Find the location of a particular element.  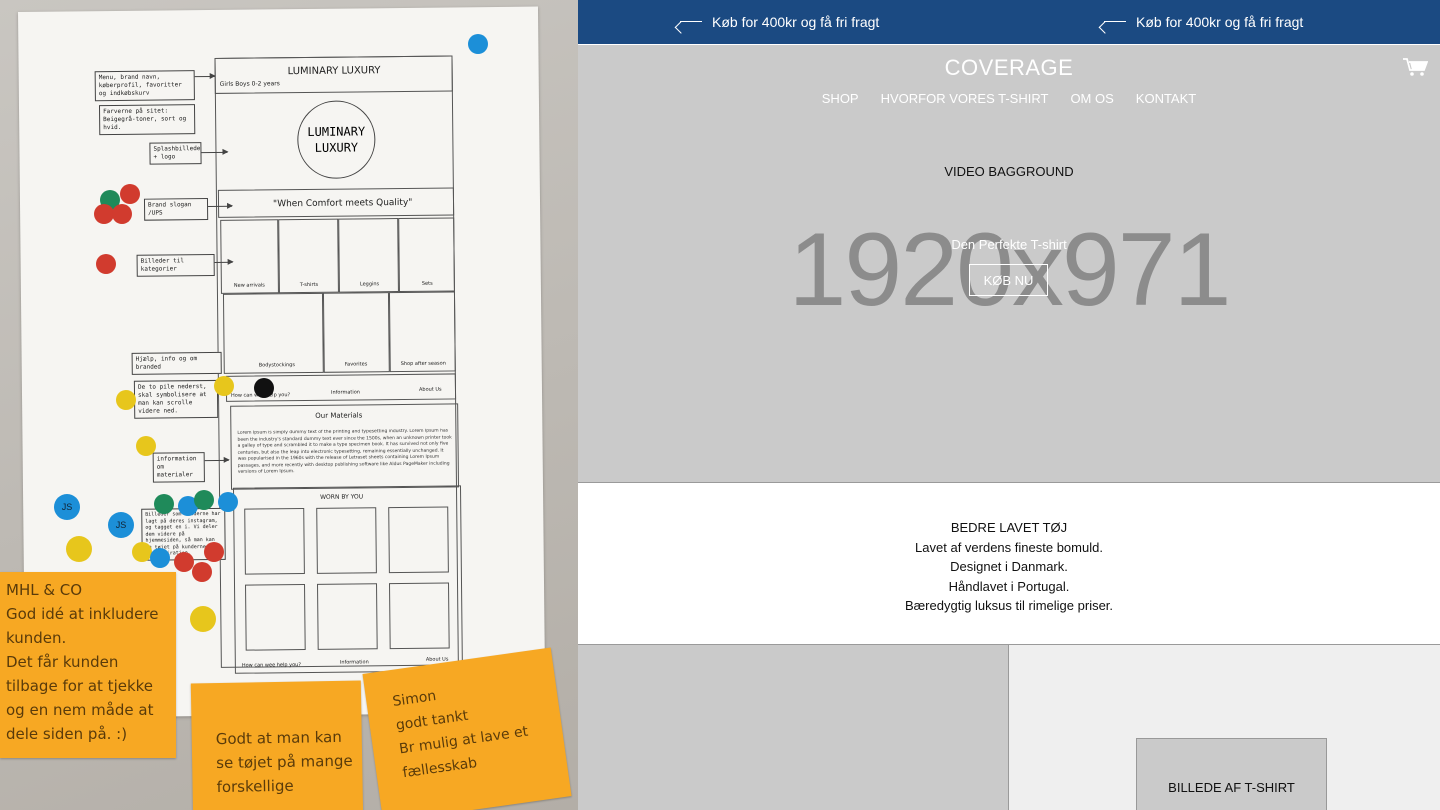

hero-subtitle: Den Perfekte T-shirt is located at coordinates (1009, 244).